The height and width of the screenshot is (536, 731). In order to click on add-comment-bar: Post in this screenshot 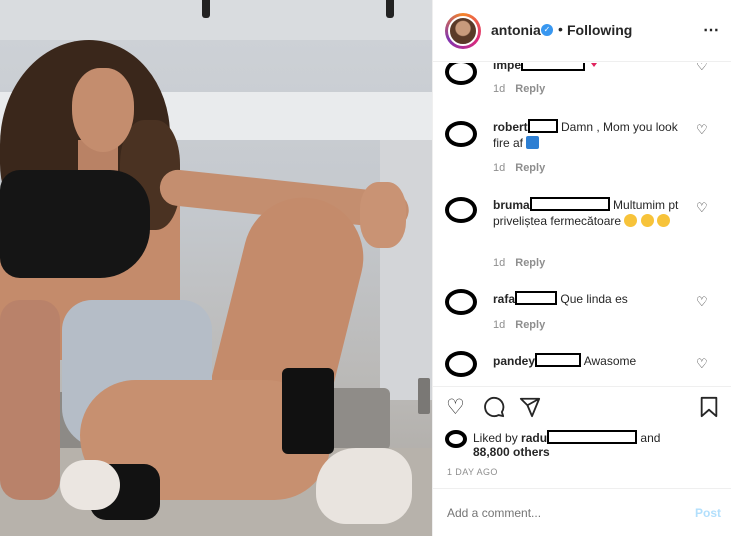, I will do `click(582, 512)`.